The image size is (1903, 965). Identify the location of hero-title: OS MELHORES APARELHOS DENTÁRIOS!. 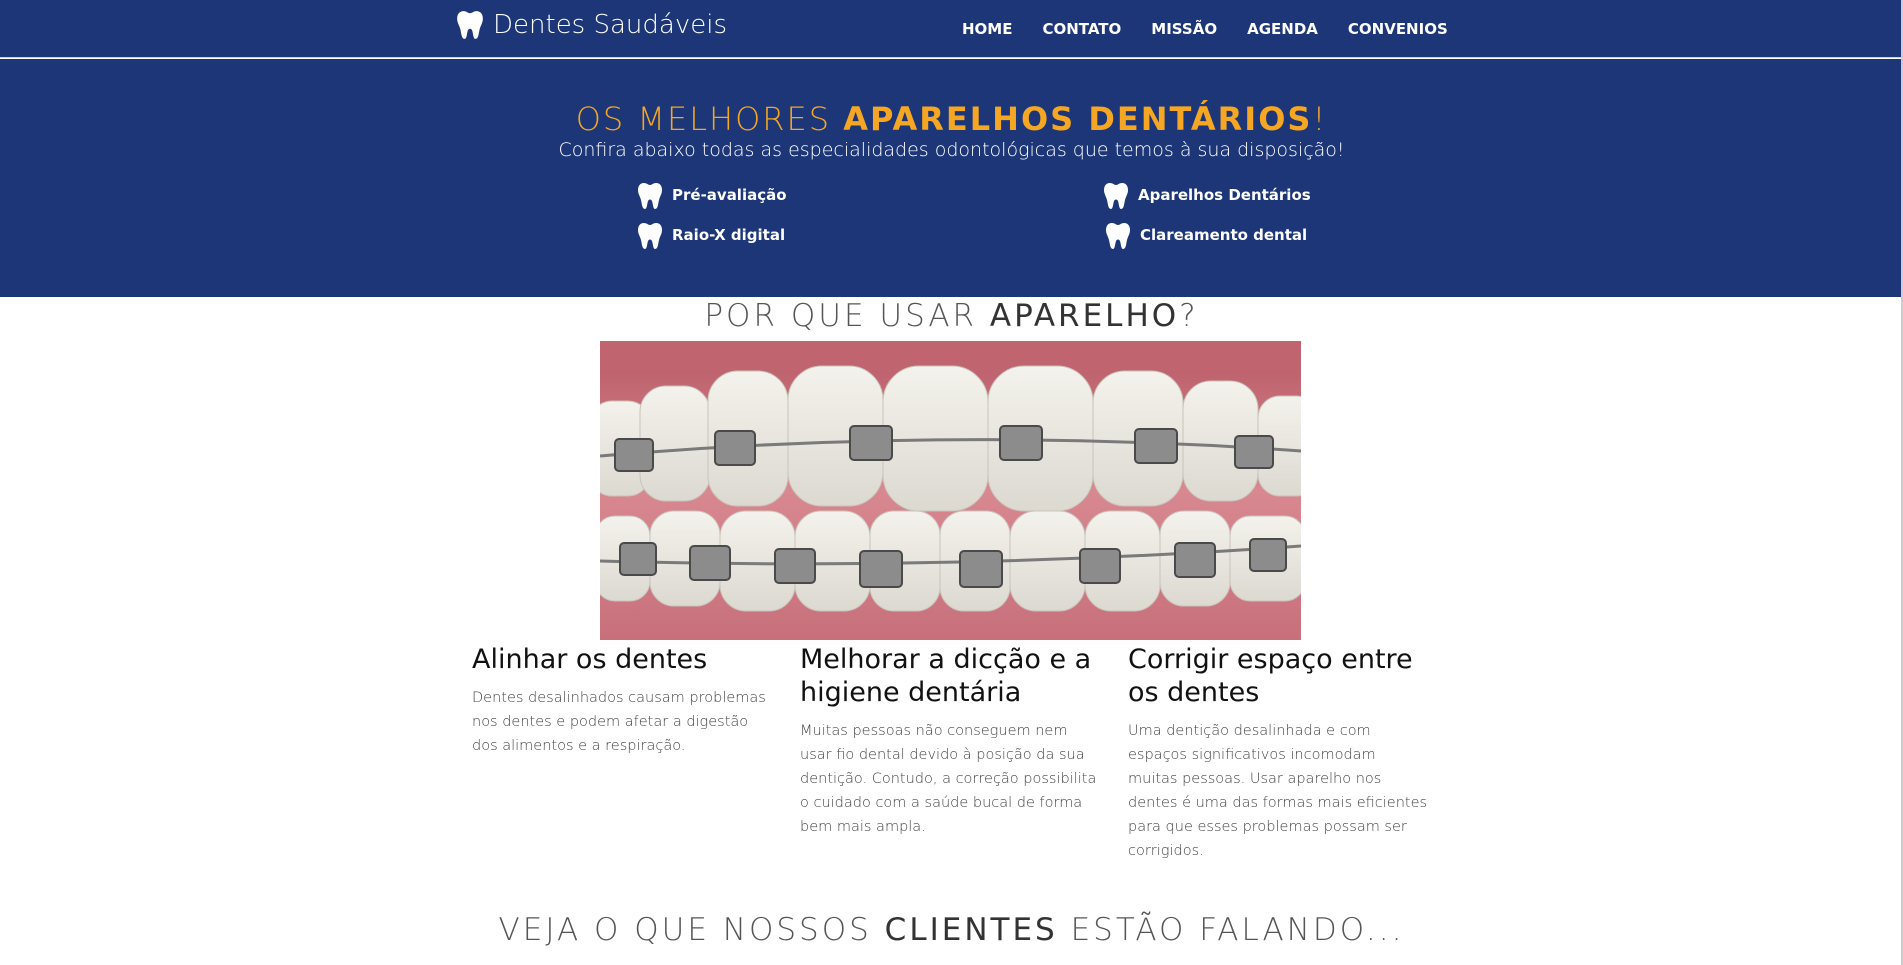
(951, 119).